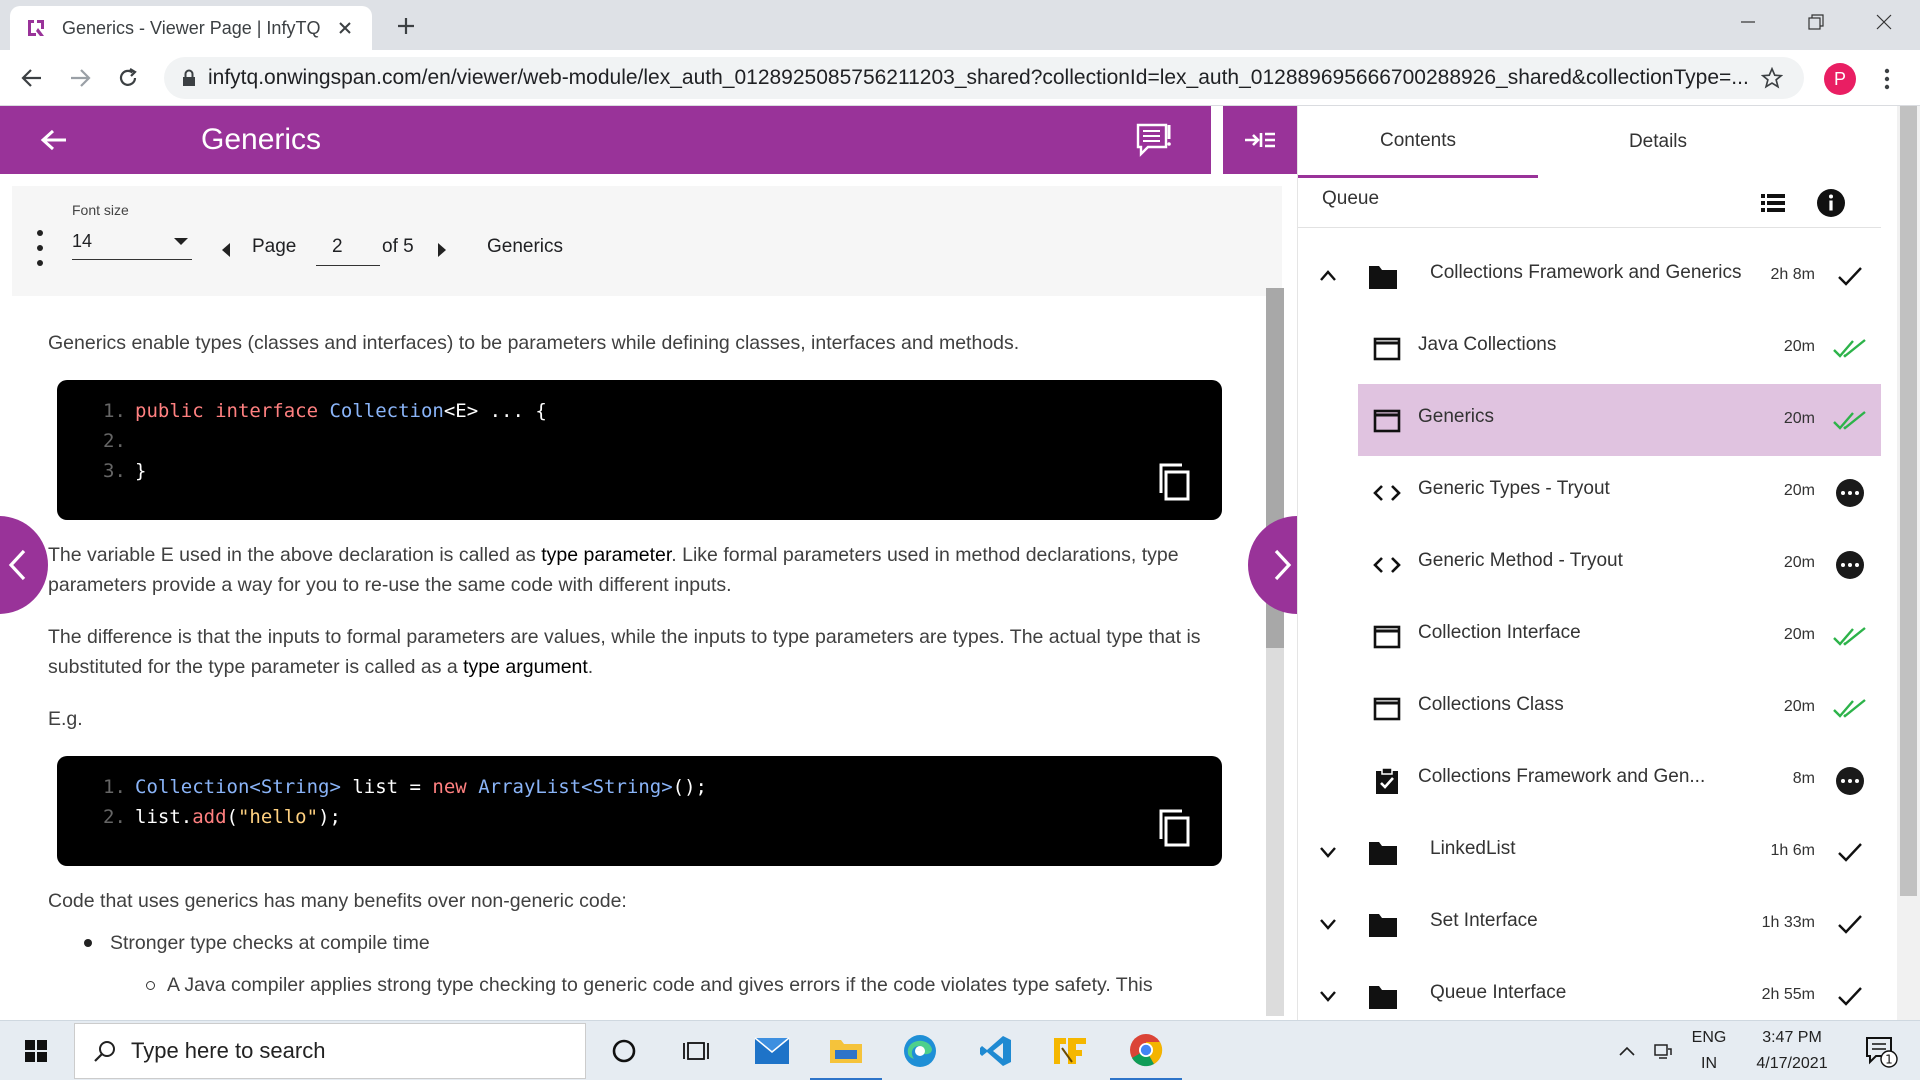 This screenshot has height=1080, width=1920. I want to click on toc-item-duration: 2h 55m, so click(1788, 994).